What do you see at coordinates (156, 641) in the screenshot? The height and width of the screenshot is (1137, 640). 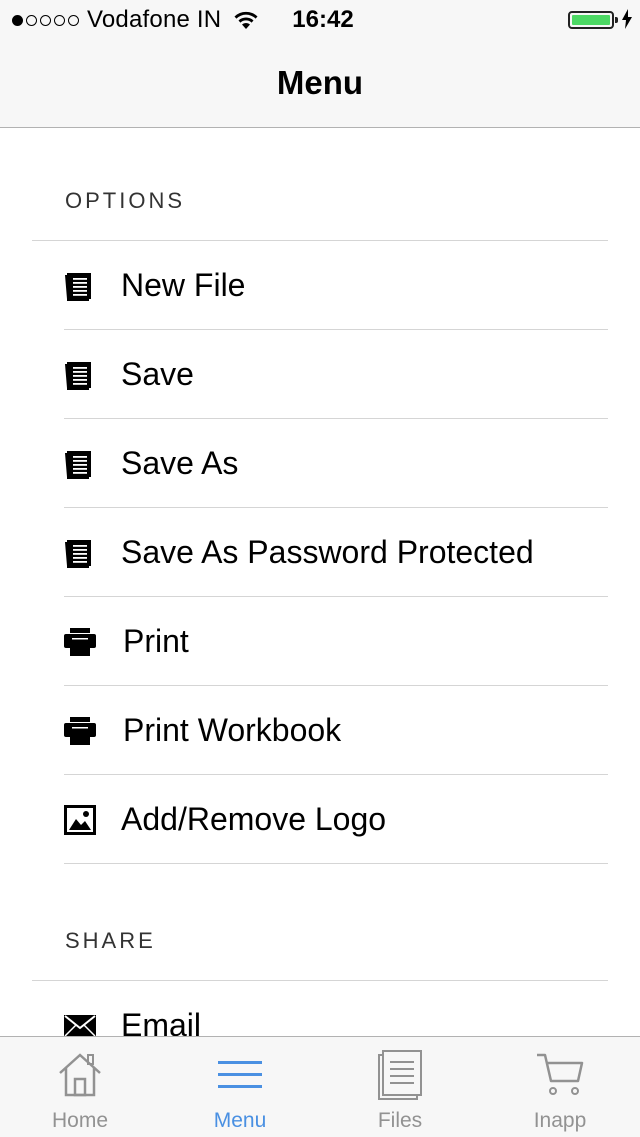 I see `menu-item-label: Print` at bounding box center [156, 641].